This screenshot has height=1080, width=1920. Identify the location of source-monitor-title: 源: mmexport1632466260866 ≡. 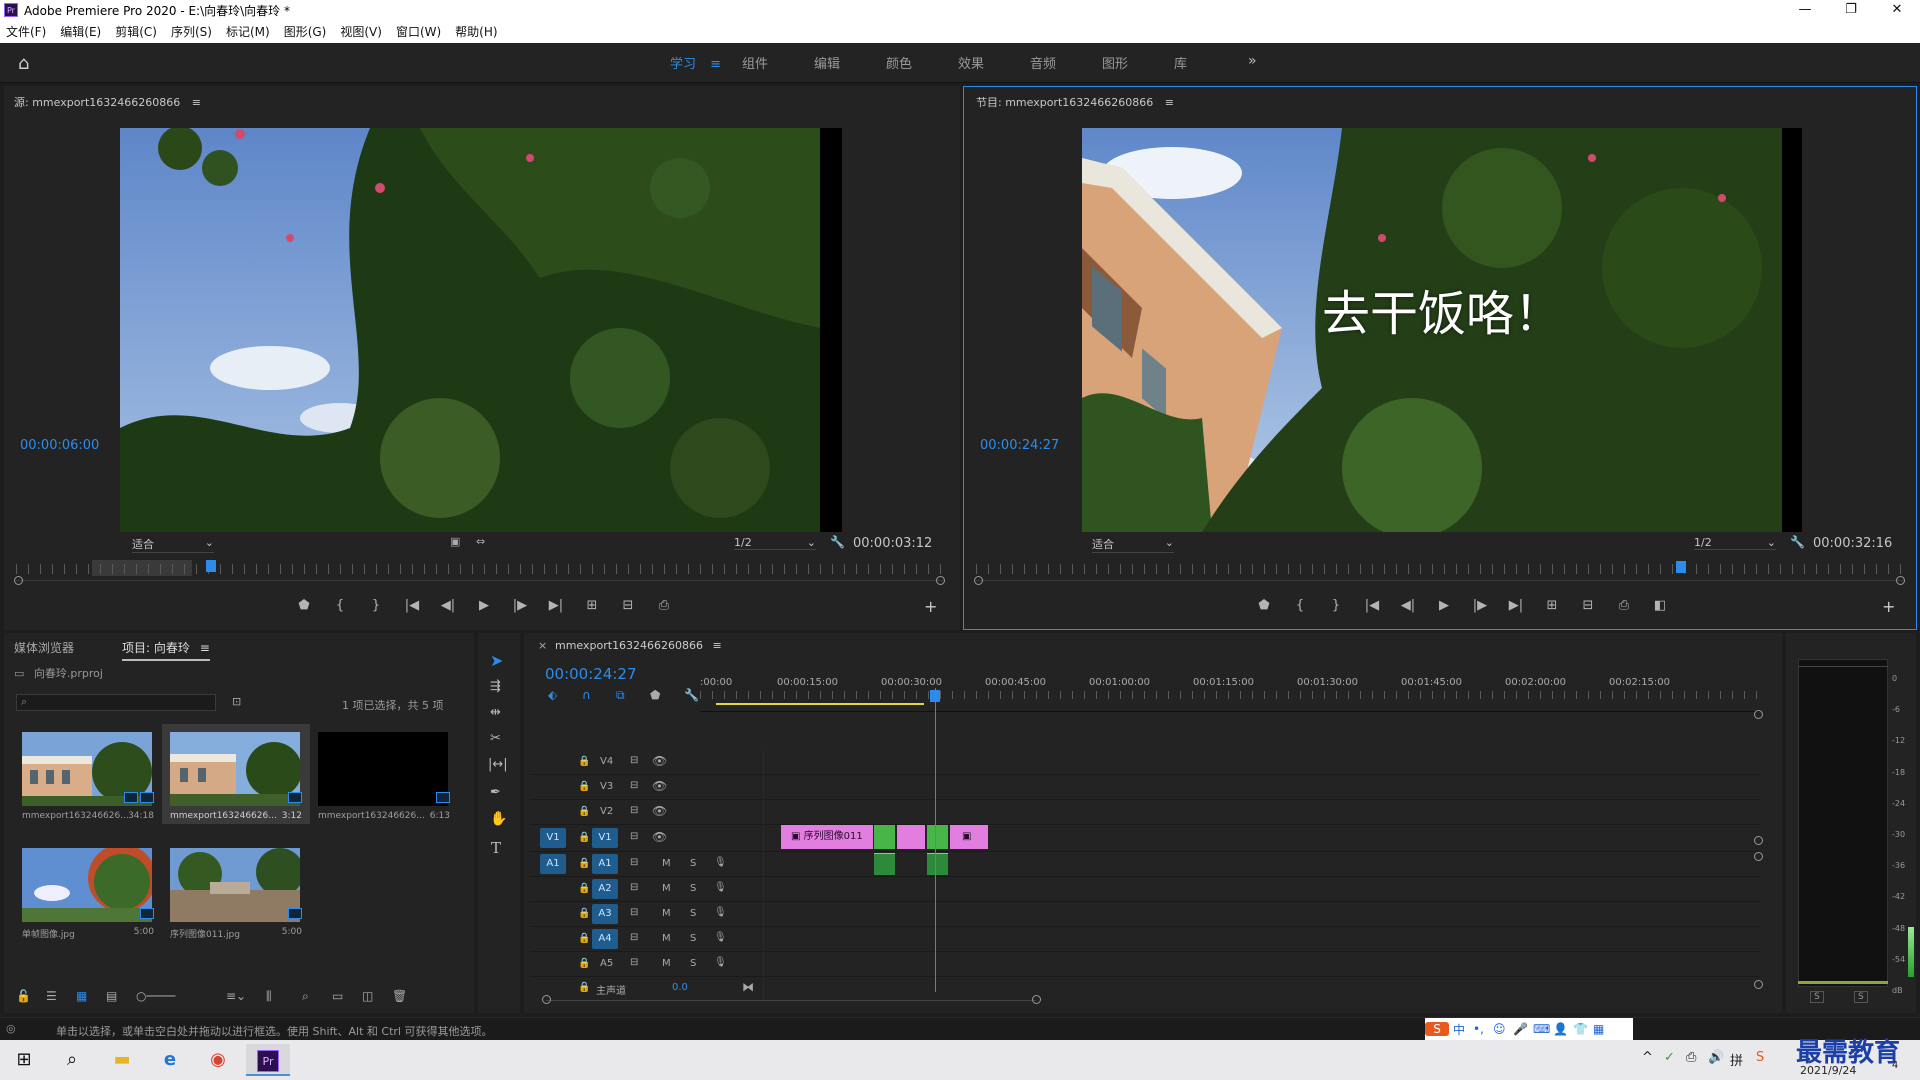
(107, 102).